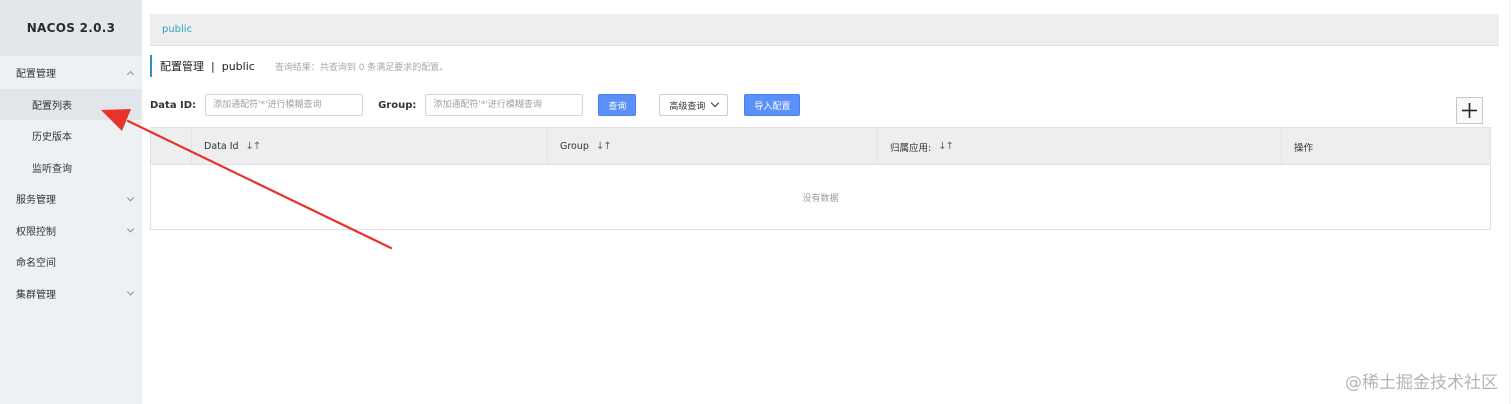 This screenshot has height=404, width=1512. What do you see at coordinates (284, 105) in the screenshot?
I see `data-id-input` at bounding box center [284, 105].